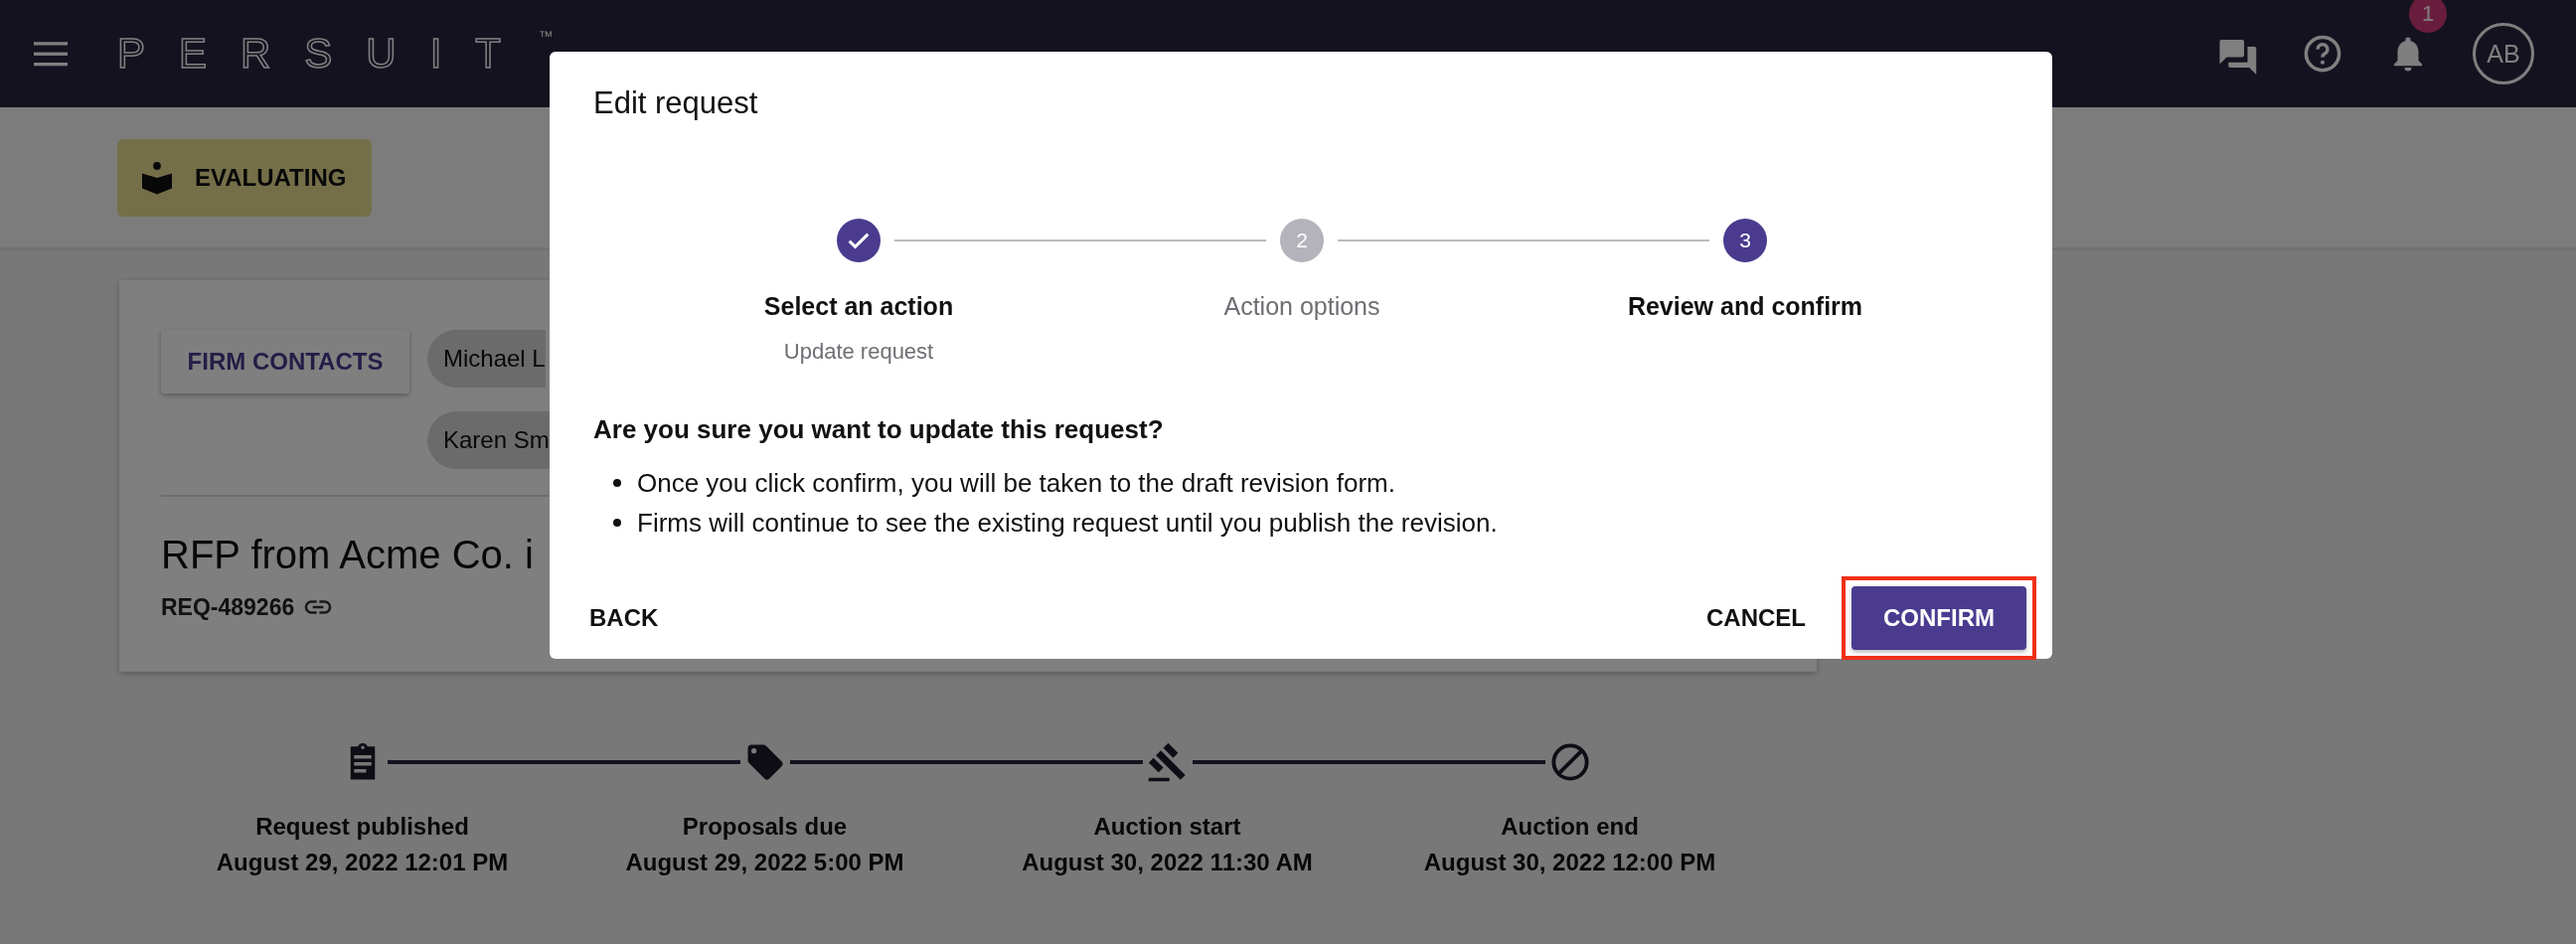  I want to click on milestone-date: August 29, 2022 5:00 PM, so click(764, 863).